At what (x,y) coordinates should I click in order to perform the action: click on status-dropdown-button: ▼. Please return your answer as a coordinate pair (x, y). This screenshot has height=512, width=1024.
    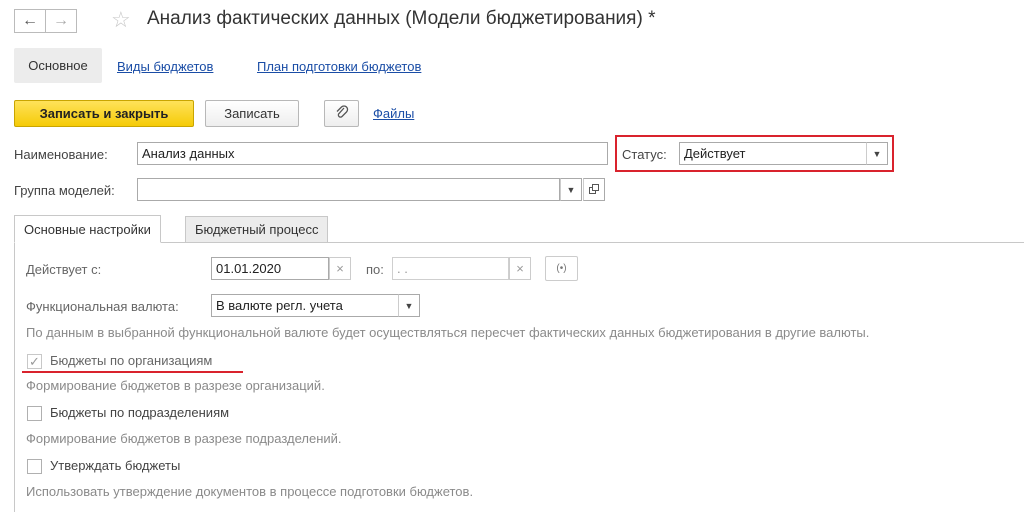
    Looking at the image, I should click on (877, 153).